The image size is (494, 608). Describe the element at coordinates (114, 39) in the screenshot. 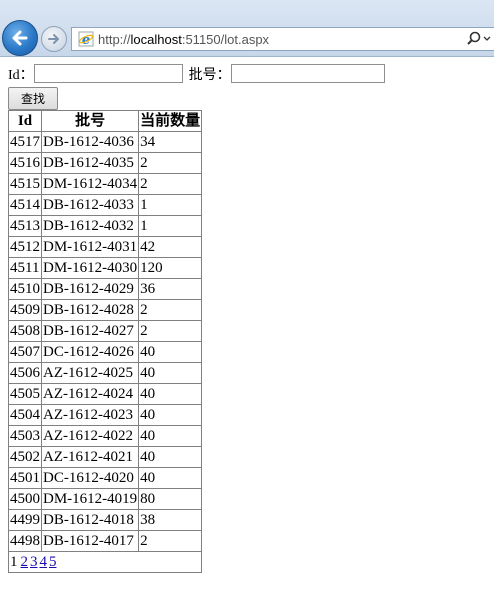

I see `url-prefix: http://` at that location.